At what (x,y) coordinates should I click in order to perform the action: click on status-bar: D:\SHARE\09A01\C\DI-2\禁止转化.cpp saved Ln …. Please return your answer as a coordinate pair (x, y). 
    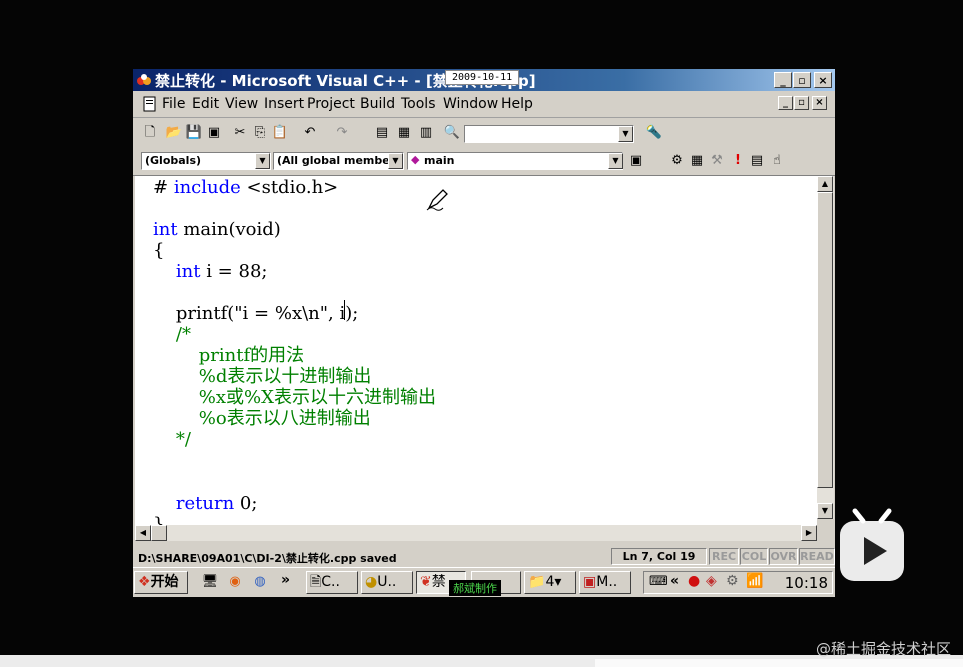
    Looking at the image, I should click on (484, 557).